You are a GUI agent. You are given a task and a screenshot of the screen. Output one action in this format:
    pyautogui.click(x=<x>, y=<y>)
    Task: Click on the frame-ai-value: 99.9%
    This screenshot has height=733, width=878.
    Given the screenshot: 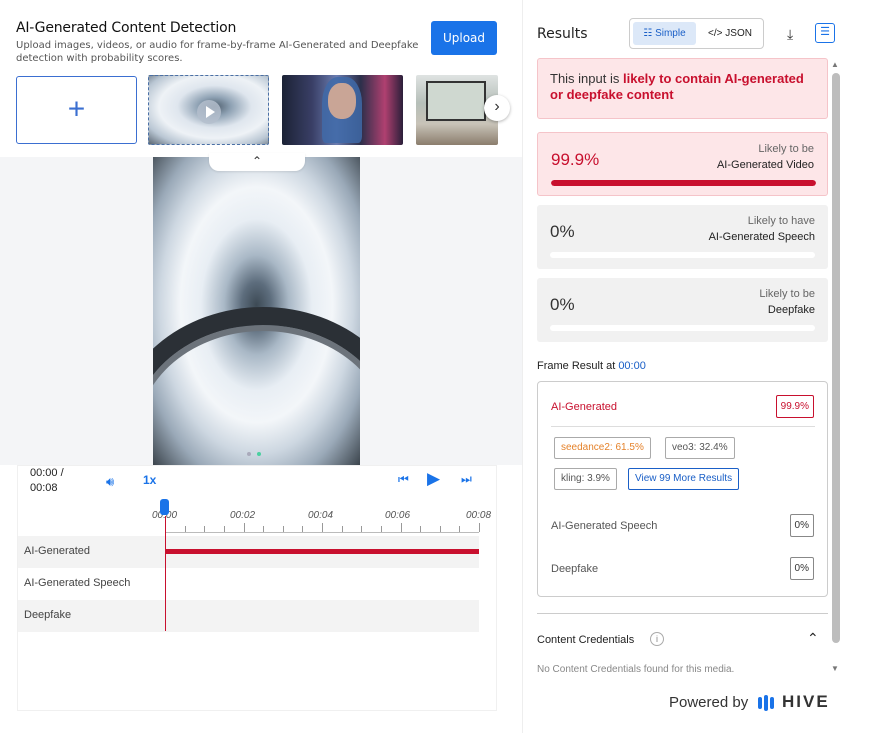 What is the action you would take?
    pyautogui.click(x=794, y=406)
    